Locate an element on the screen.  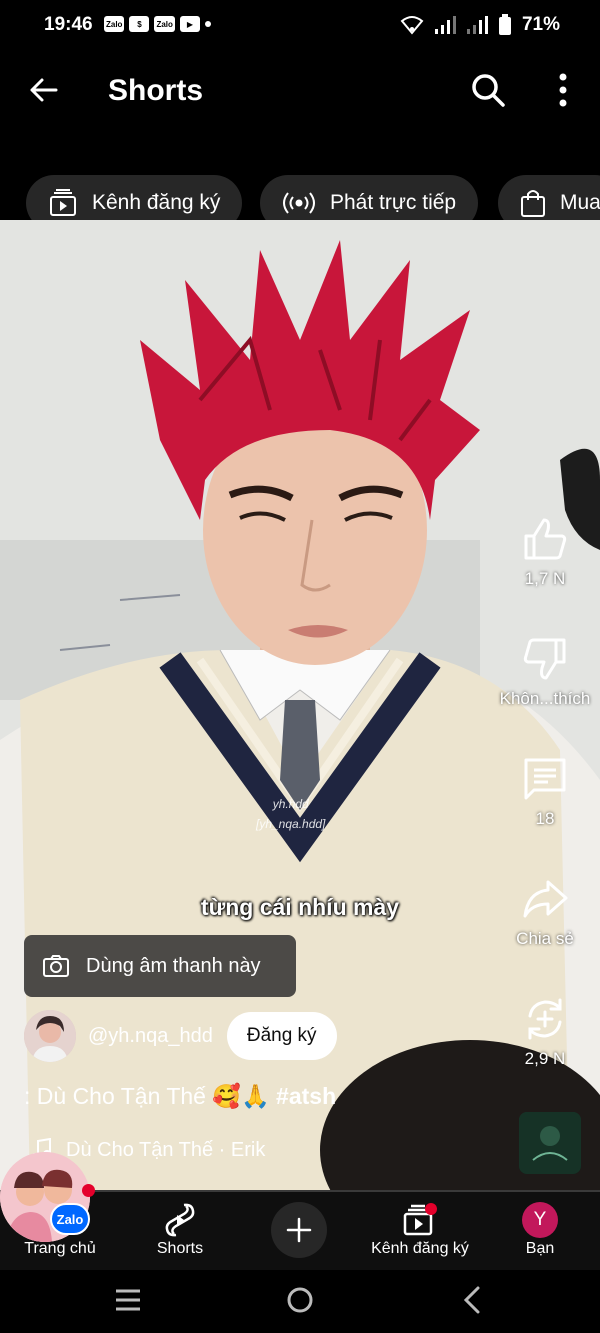
thumbs-up-icon is located at coordinates (545, 539).